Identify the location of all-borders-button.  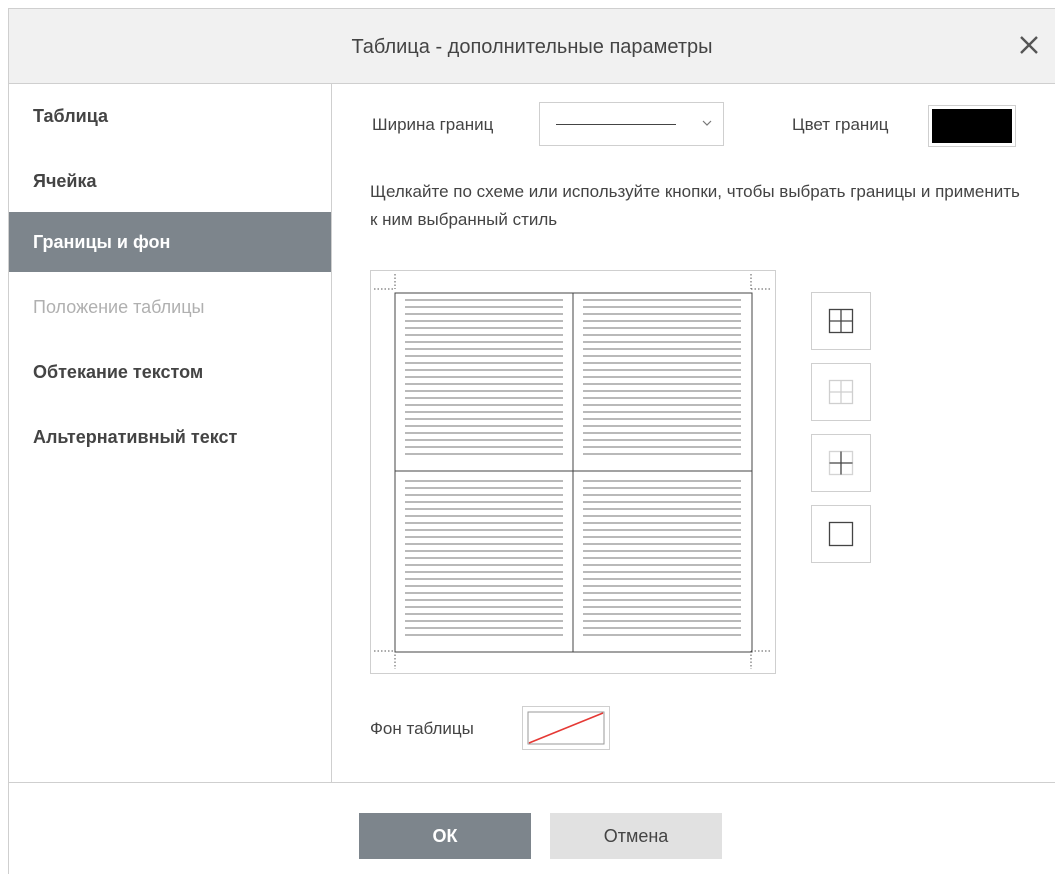
(841, 321).